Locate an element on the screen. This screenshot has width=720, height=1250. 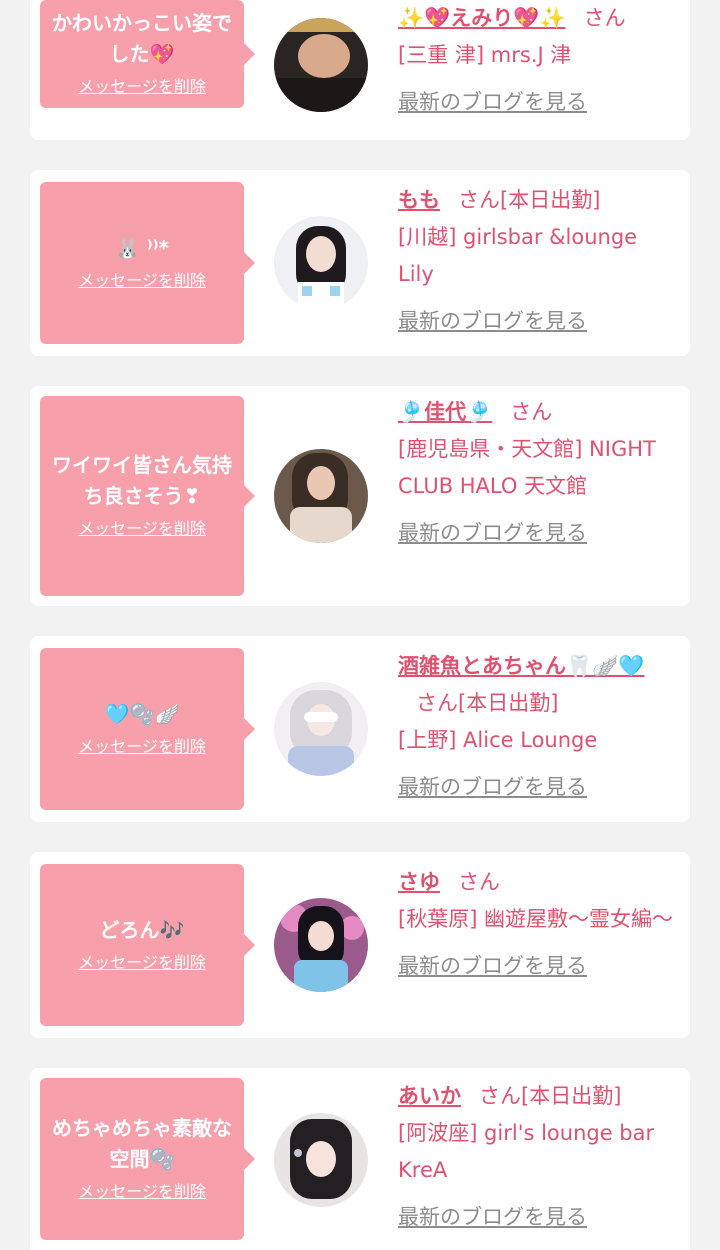
shop-label: [阿波座] girl's lounge bar KreA is located at coordinates (526, 1151).